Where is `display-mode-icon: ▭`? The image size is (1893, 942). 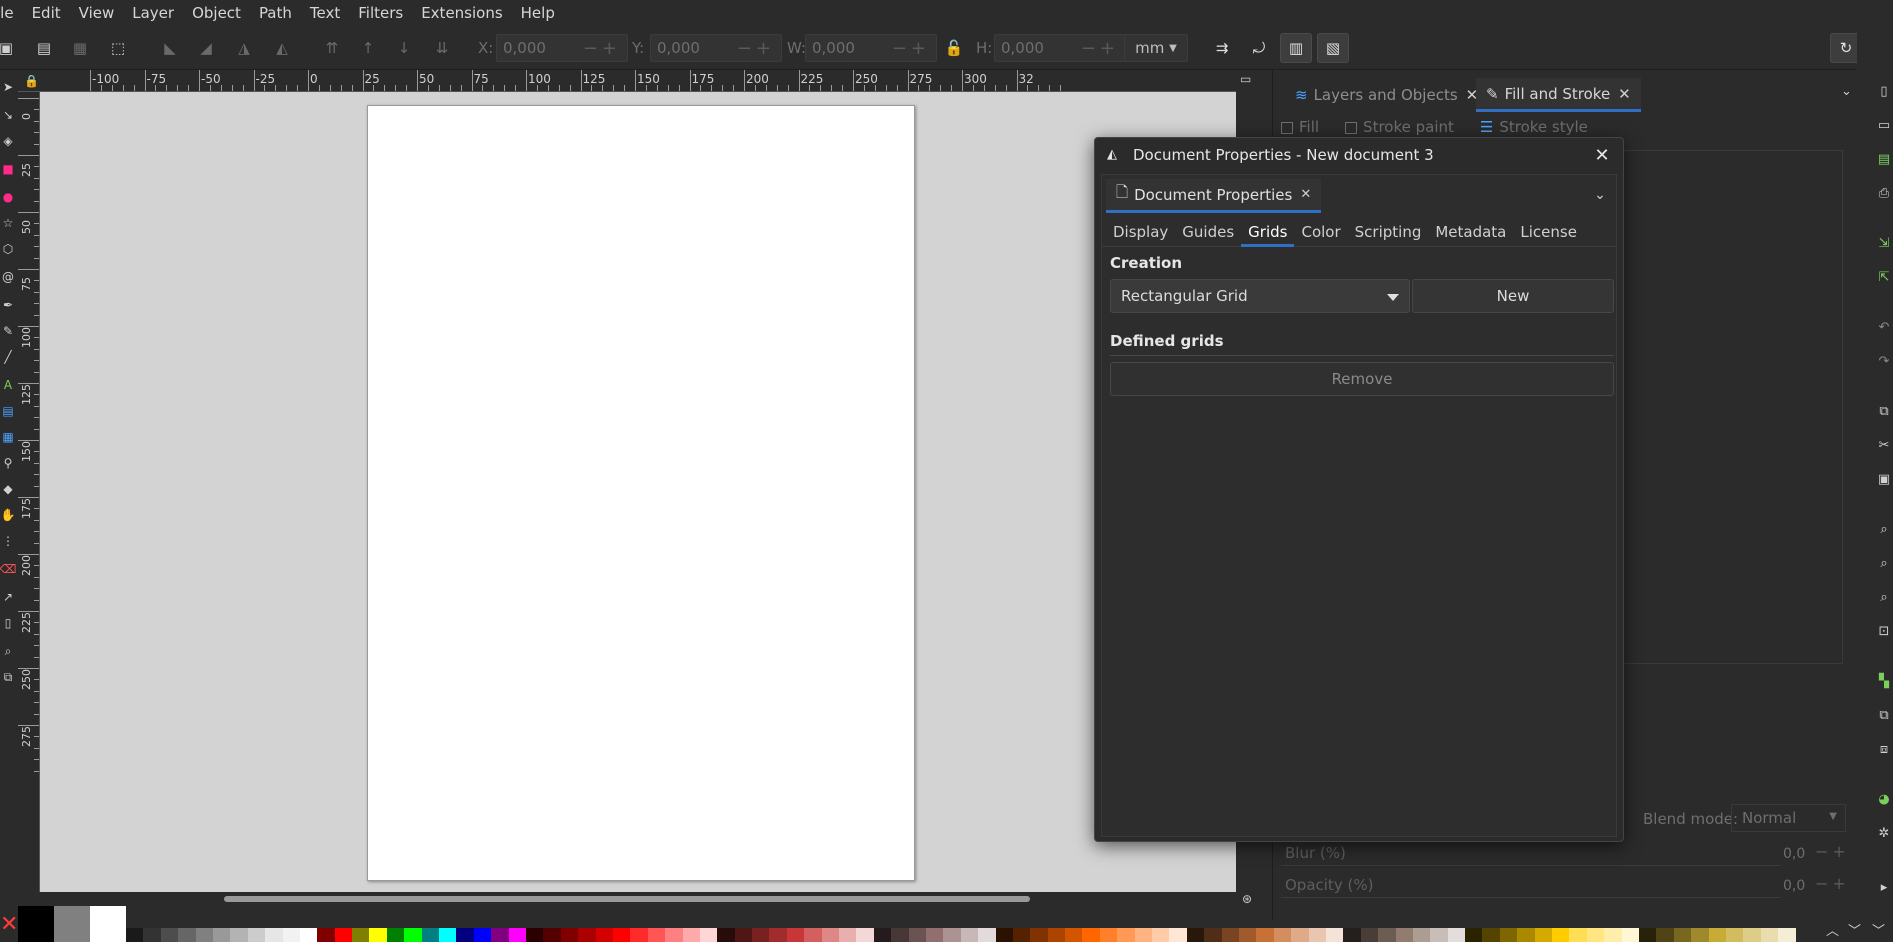 display-mode-icon: ▭ is located at coordinates (1254, 81).